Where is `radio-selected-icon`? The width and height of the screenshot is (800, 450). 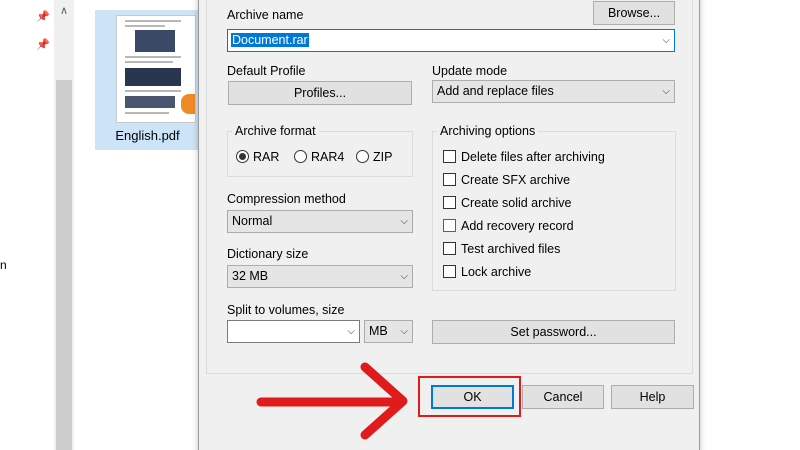 radio-selected-icon is located at coordinates (242, 156).